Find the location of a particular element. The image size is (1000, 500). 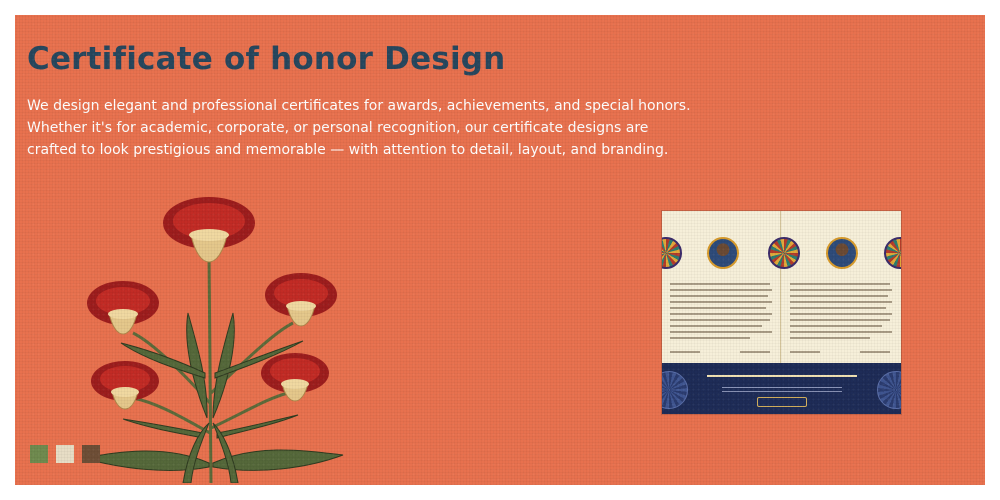

palette-swatch-cream is located at coordinates (65, 454).